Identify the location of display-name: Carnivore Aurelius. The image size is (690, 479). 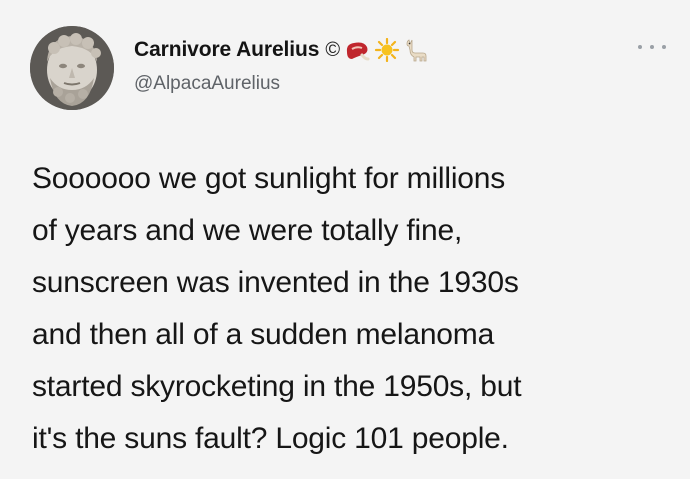
(226, 50).